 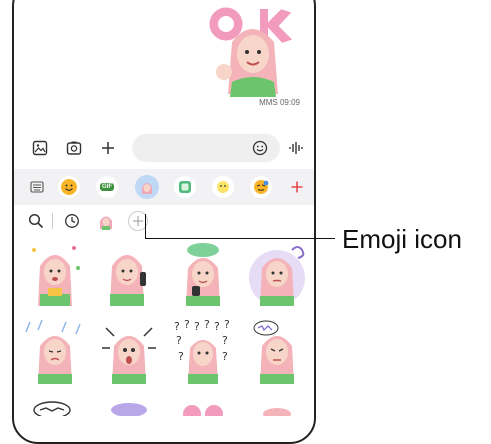 What do you see at coordinates (296, 148) in the screenshot?
I see `voice-icon` at bounding box center [296, 148].